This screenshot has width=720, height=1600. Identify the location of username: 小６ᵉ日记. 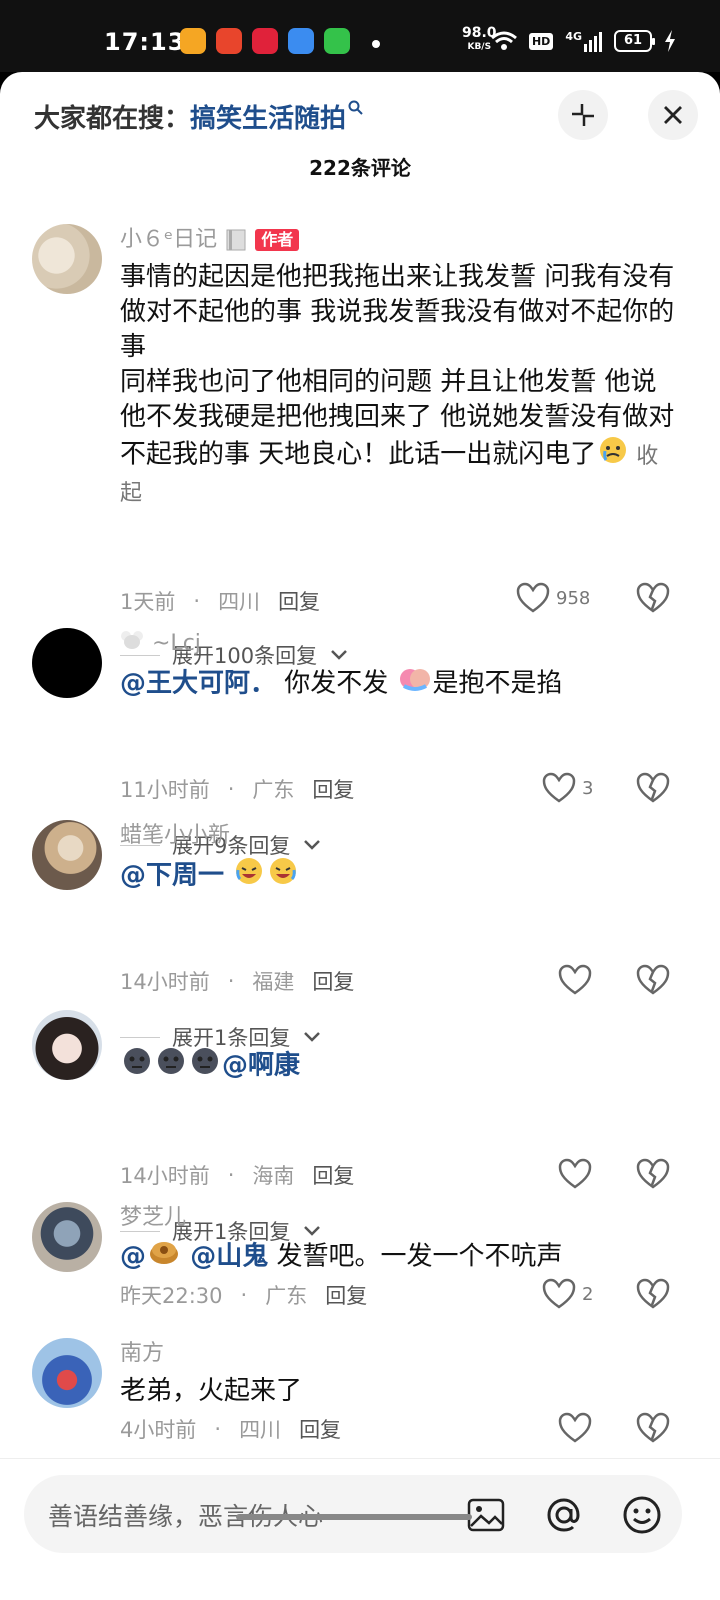
(168, 240).